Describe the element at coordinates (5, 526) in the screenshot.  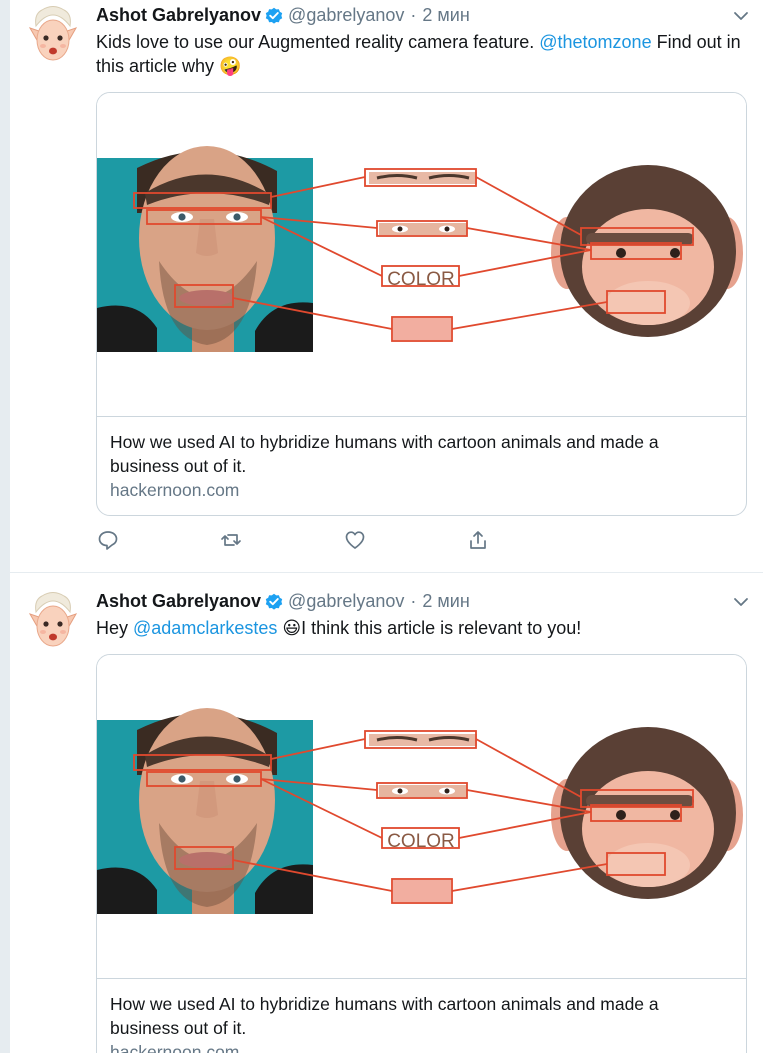
I see `timeline-left-gutter` at that location.